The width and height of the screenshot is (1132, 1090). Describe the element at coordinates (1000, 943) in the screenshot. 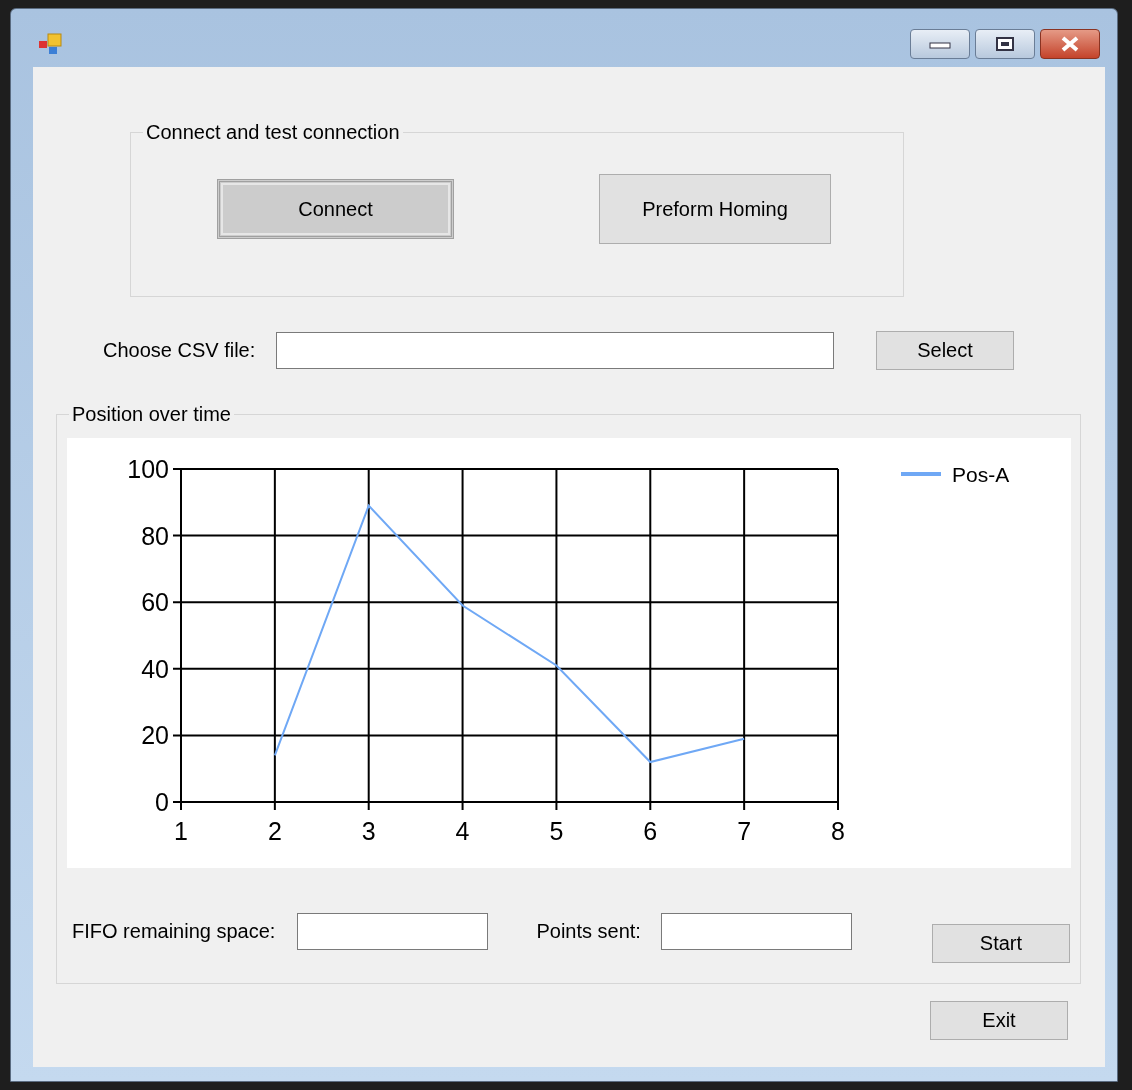

I see `start-button: Start` at that location.